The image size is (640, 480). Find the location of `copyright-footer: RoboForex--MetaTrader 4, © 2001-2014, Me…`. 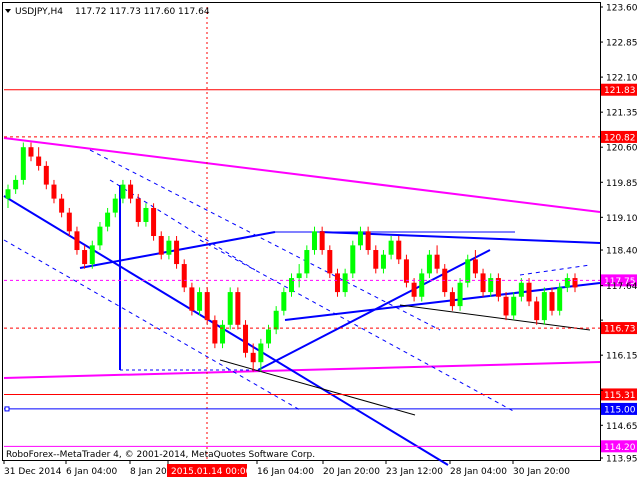

copyright-footer: RoboForex--MetaTrader 4, © 2001-2014, Me… is located at coordinates (160, 455).